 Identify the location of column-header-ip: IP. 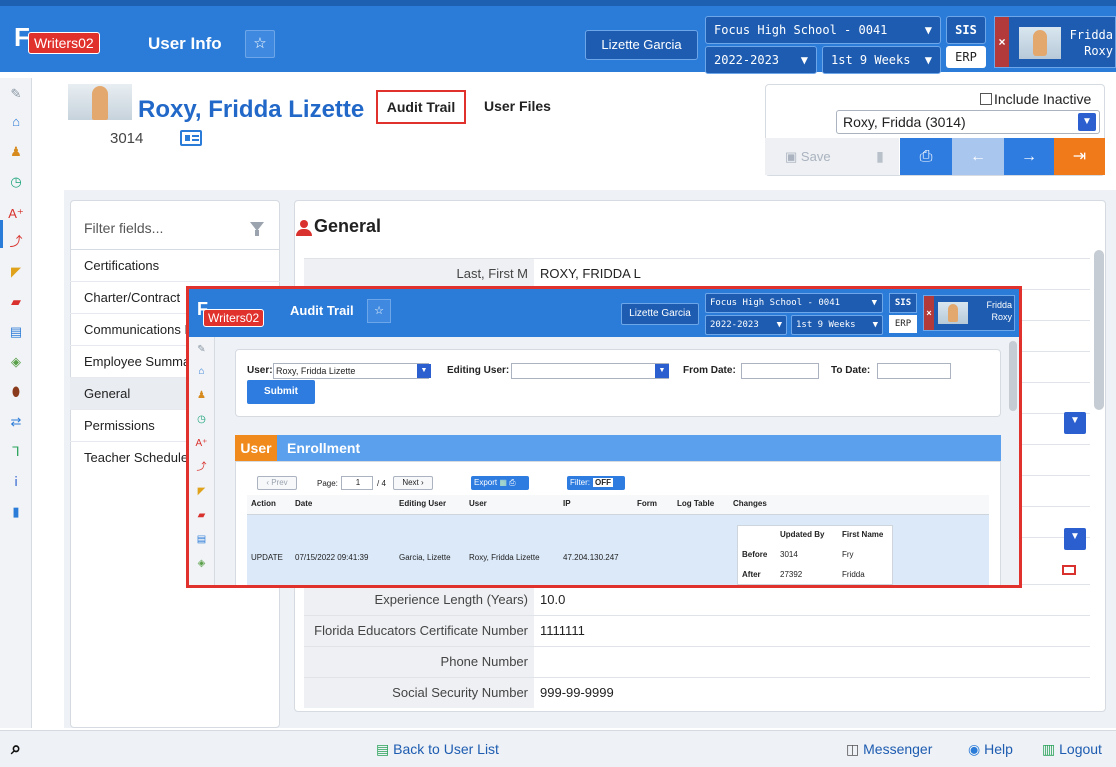
(567, 503).